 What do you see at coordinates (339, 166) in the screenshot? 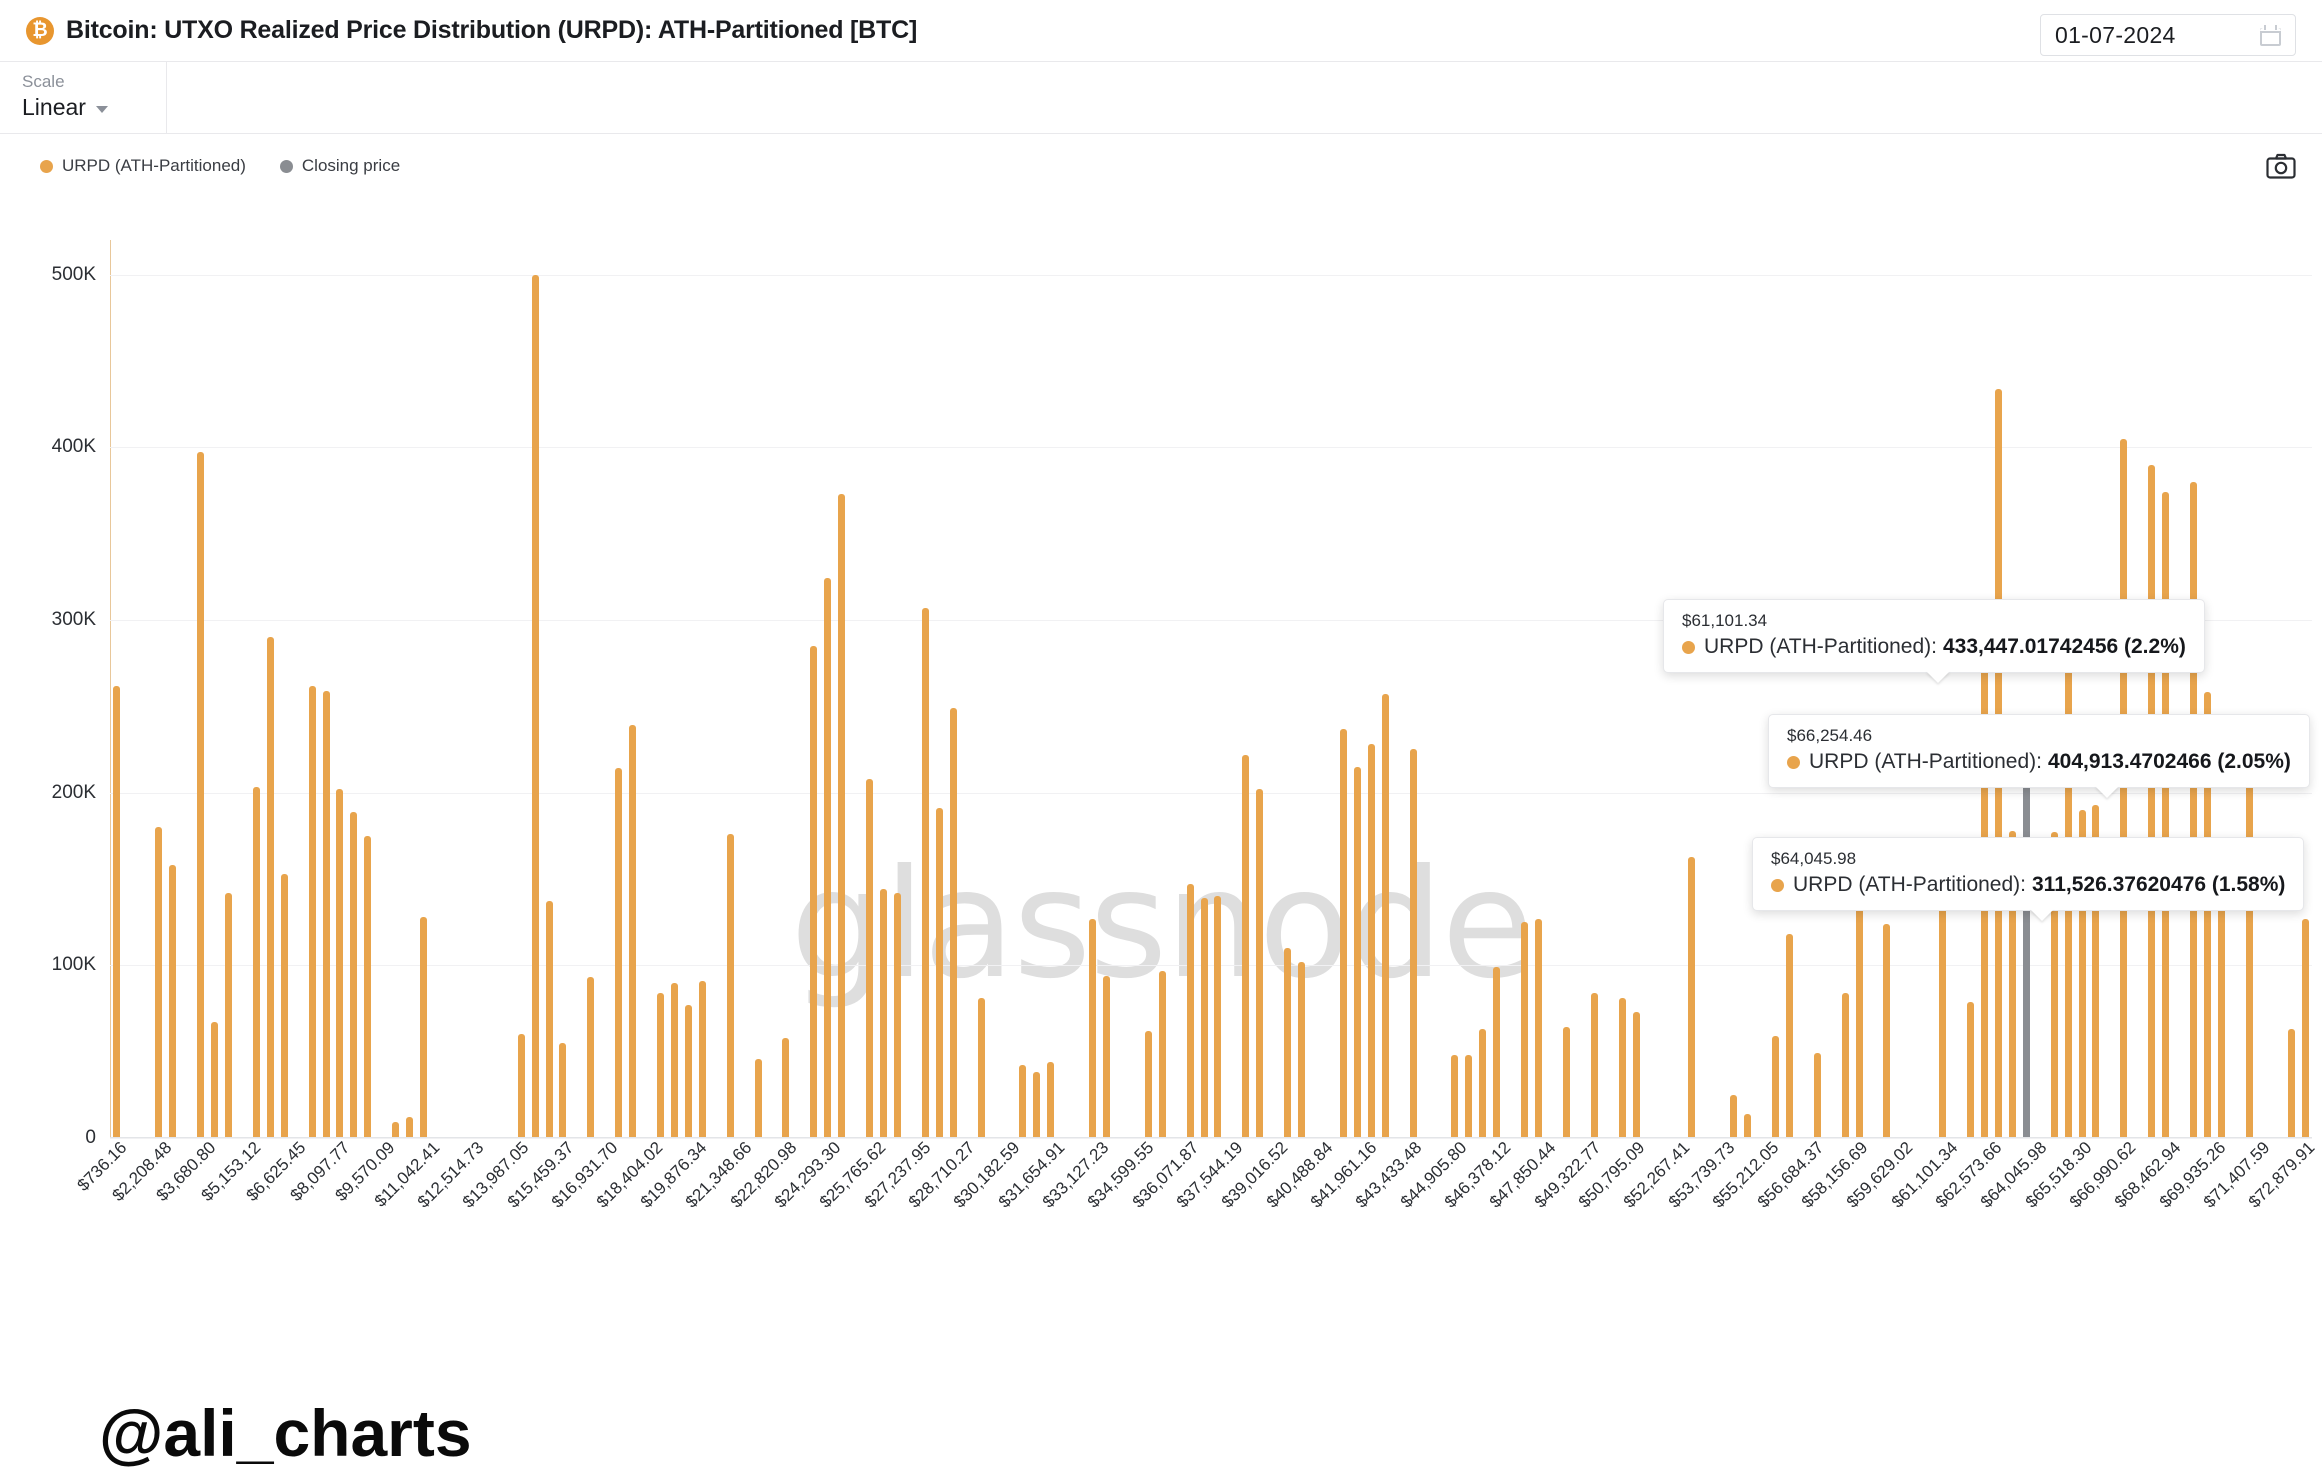
I see `legend-item-closing-price: Closing price` at bounding box center [339, 166].